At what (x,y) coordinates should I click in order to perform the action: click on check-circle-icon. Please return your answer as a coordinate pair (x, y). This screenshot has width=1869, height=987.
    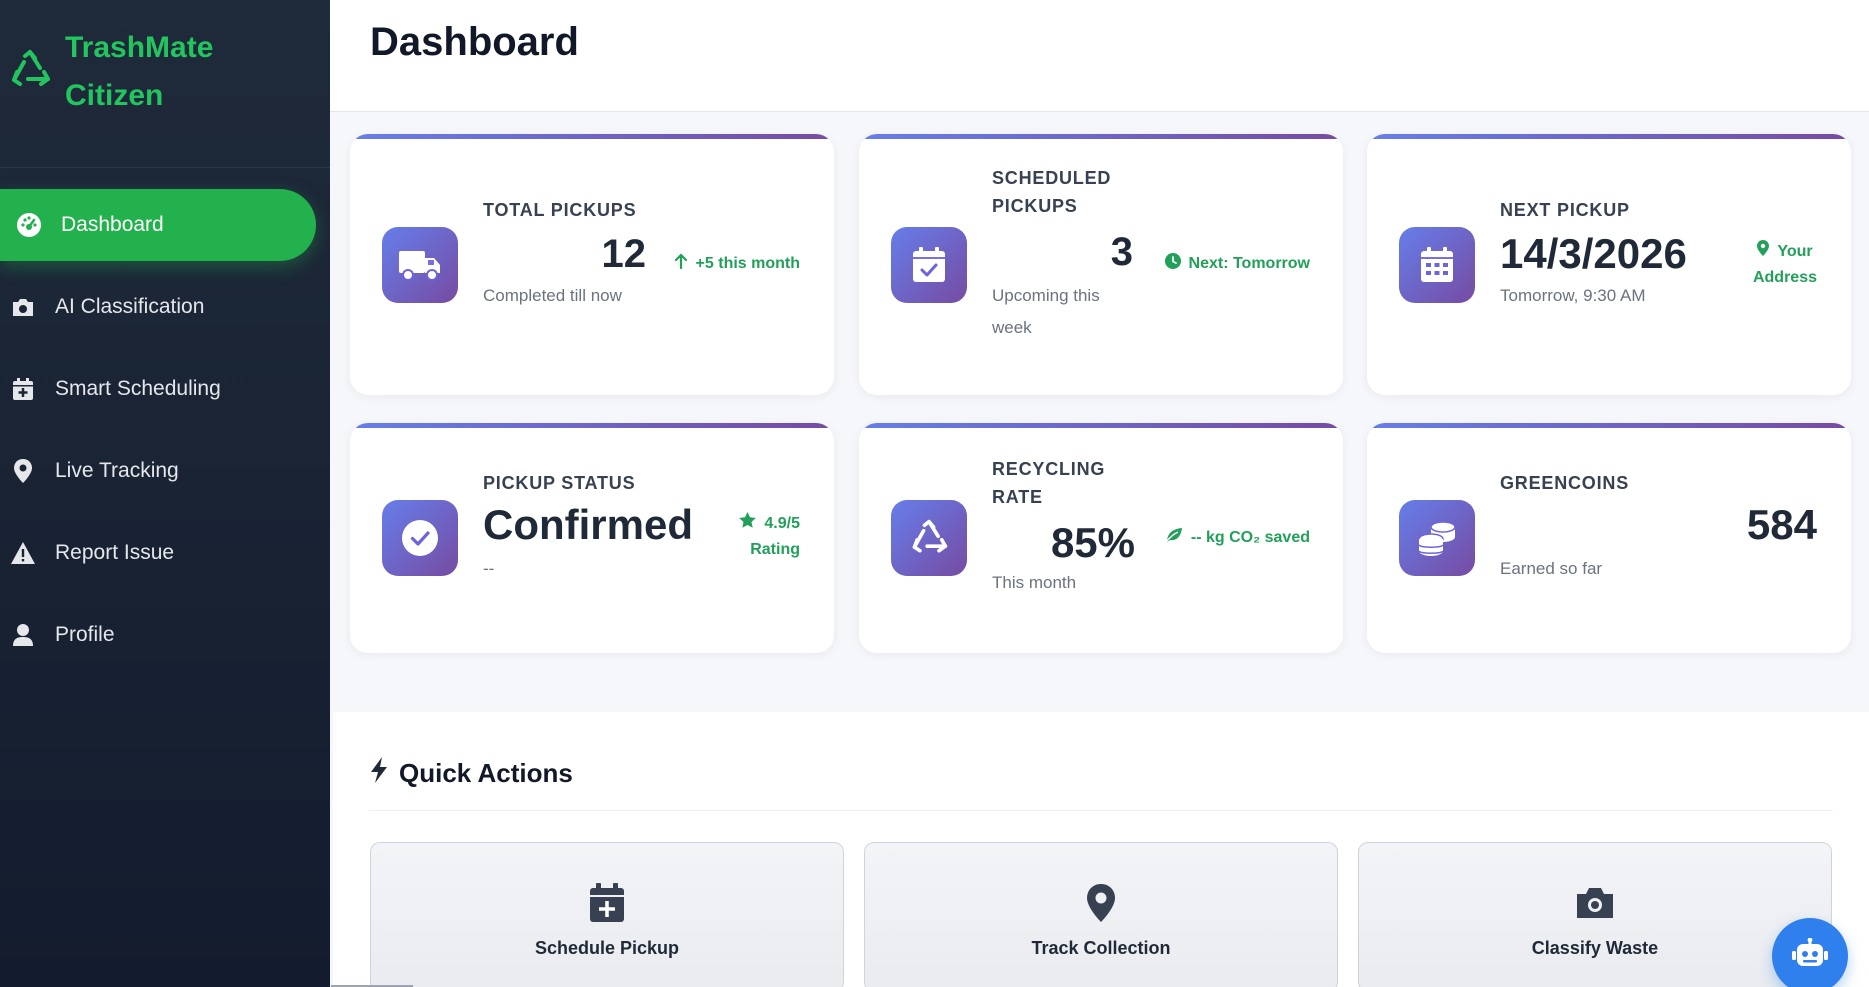
    Looking at the image, I should click on (420, 538).